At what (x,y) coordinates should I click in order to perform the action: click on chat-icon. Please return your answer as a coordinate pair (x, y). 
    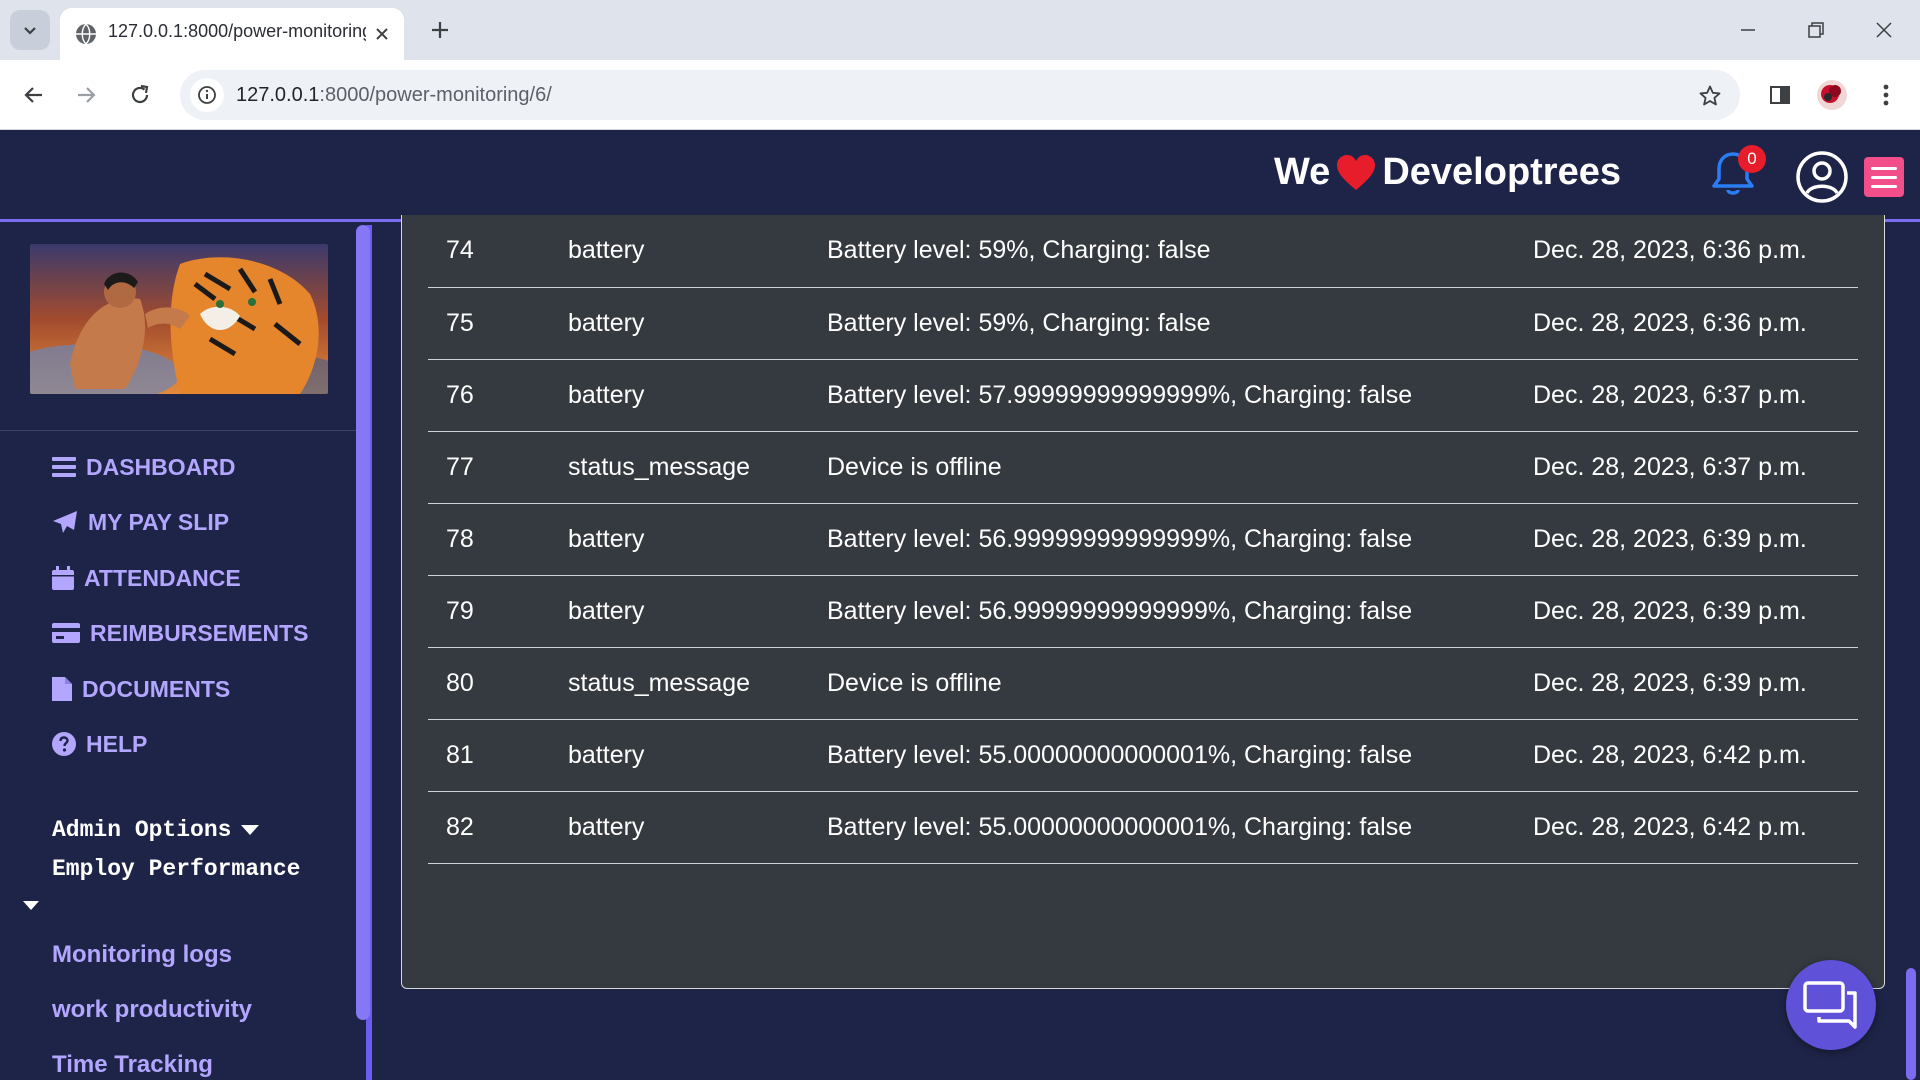
    Looking at the image, I should click on (1831, 1005).